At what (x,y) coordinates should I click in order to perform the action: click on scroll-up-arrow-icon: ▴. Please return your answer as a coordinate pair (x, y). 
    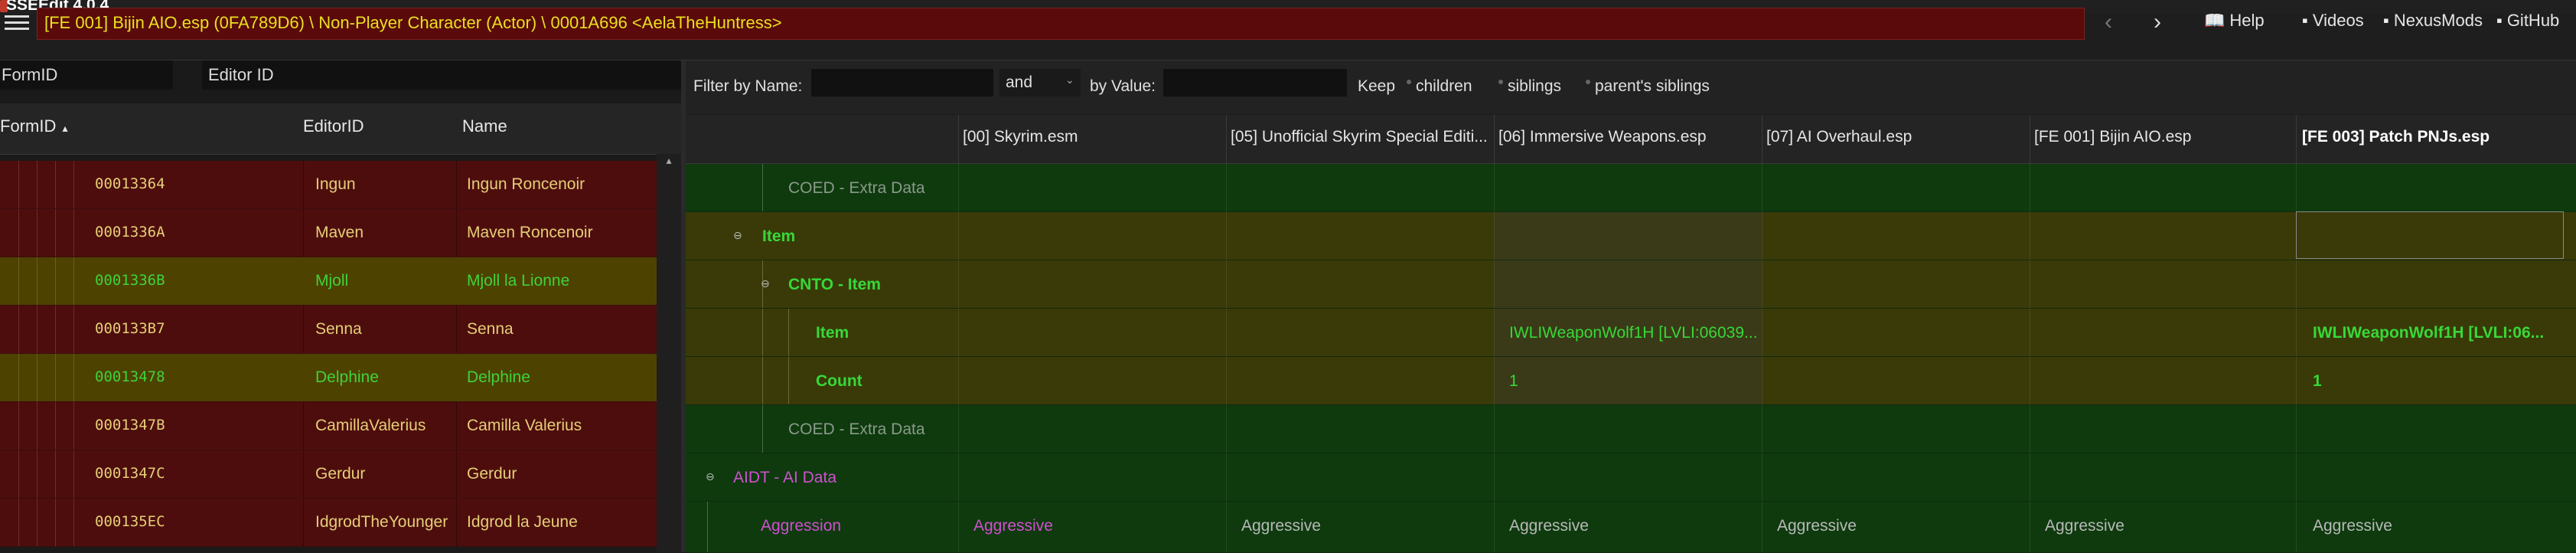
    Looking at the image, I should click on (669, 161).